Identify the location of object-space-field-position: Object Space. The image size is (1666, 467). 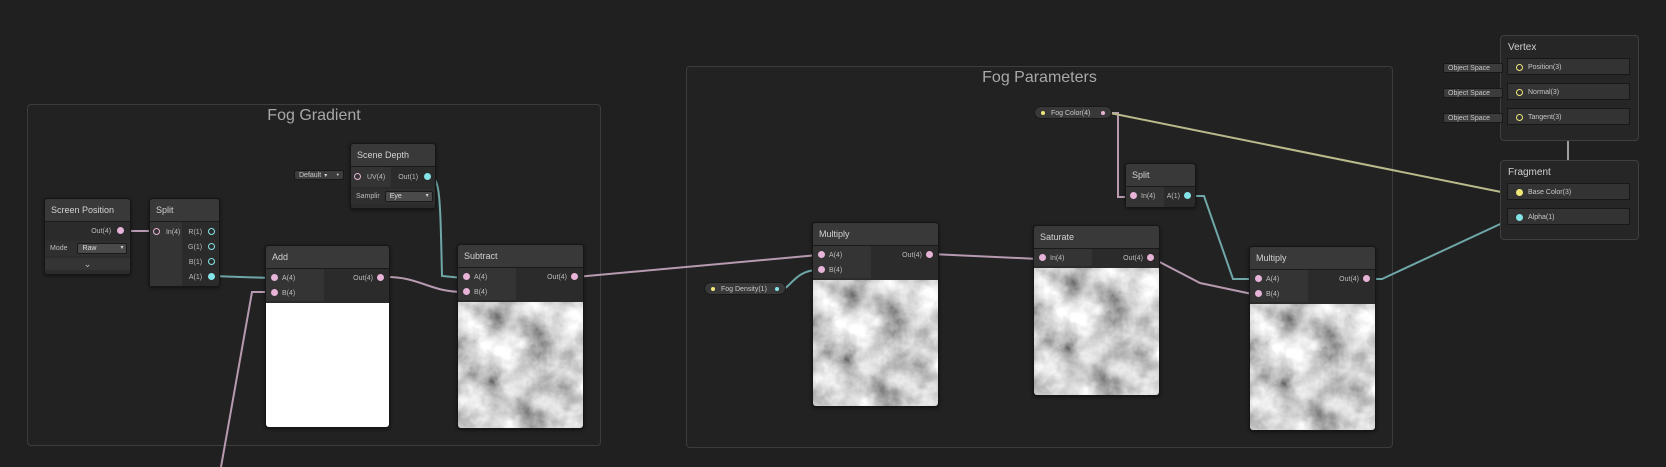
(1473, 68).